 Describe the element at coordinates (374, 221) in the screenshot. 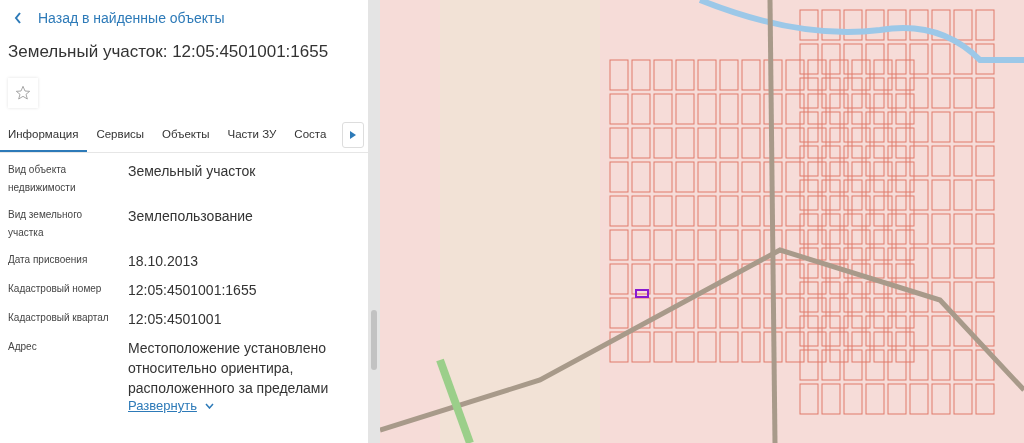

I see `scrollbar` at that location.